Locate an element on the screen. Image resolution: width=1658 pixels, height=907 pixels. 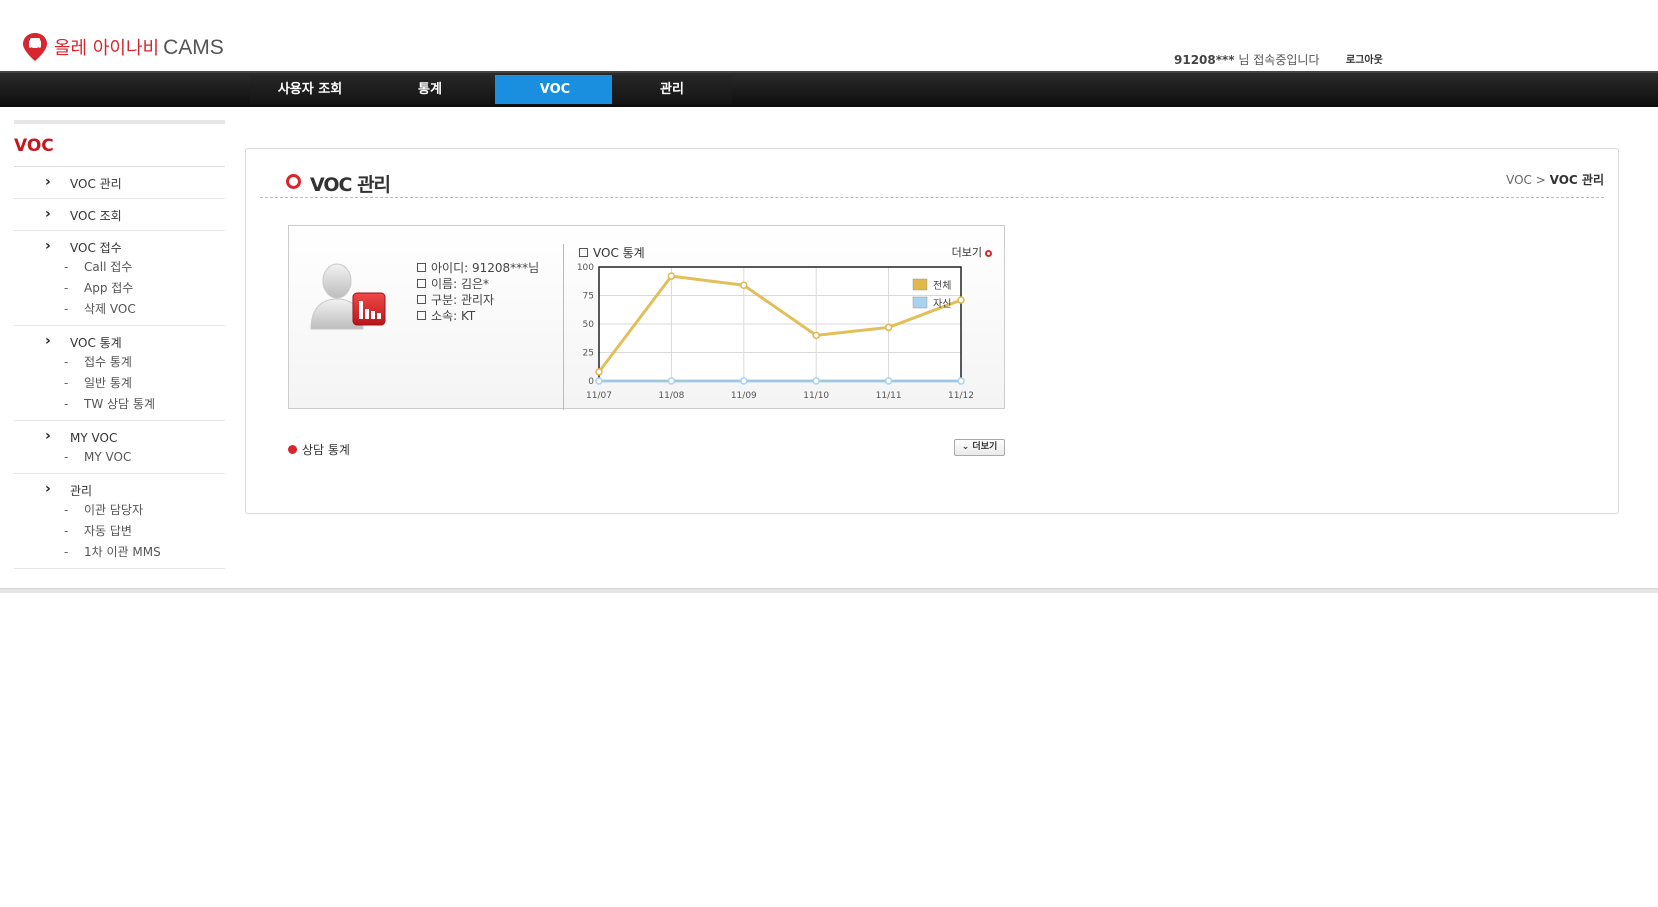
sidebar-item-voc-stats: VOC 통계 is located at coordinates (119, 342).